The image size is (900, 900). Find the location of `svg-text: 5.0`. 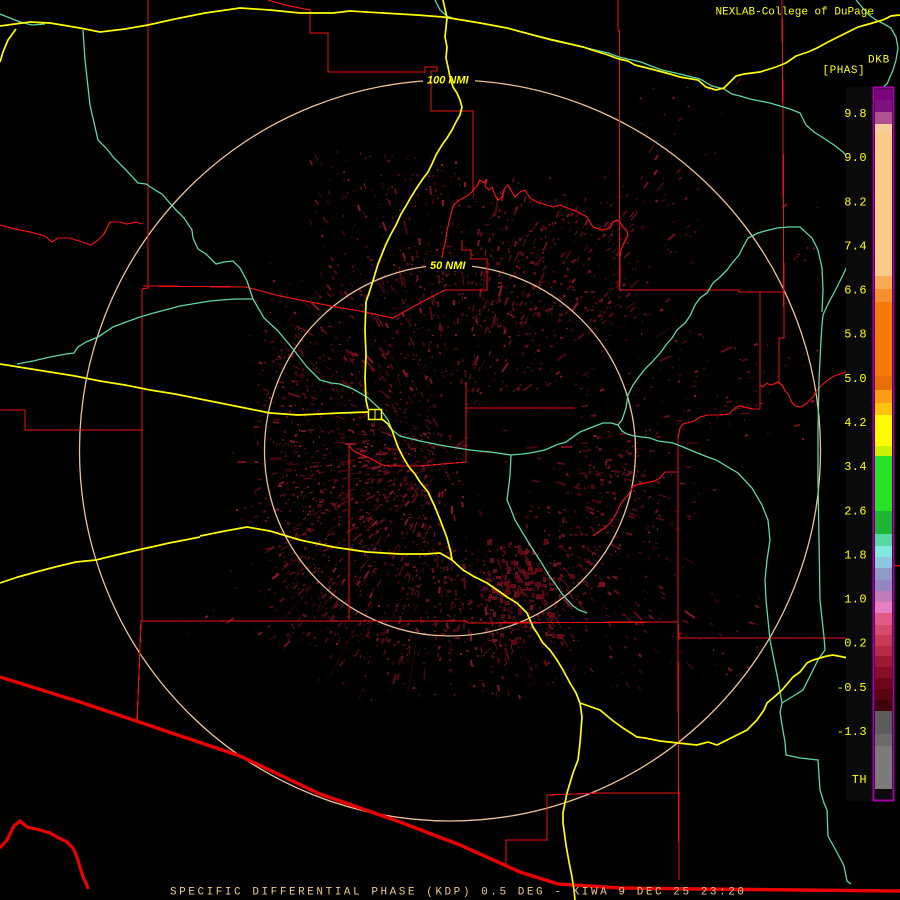

svg-text: 5.0 is located at coordinates (855, 379).